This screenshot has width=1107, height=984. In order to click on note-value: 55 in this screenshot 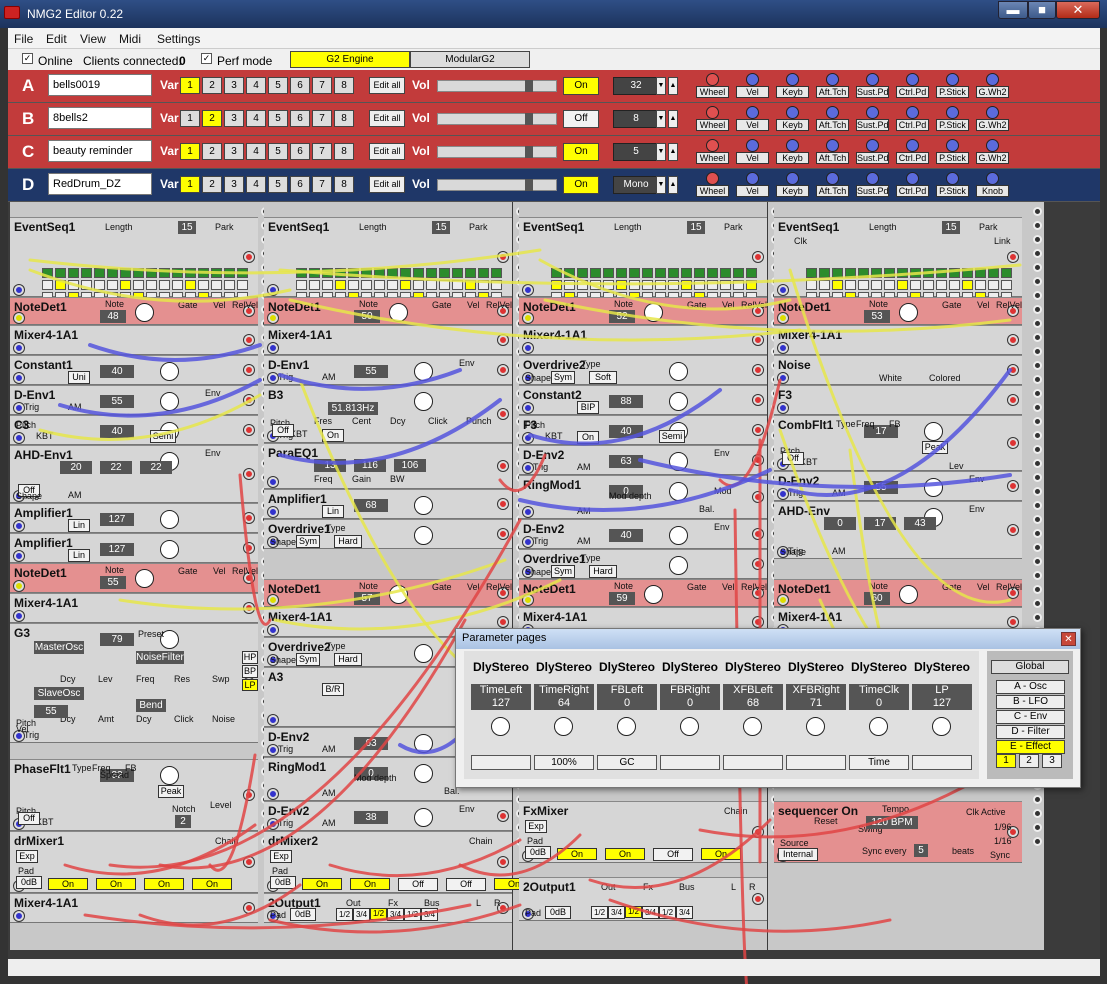, I will do `click(113, 582)`.